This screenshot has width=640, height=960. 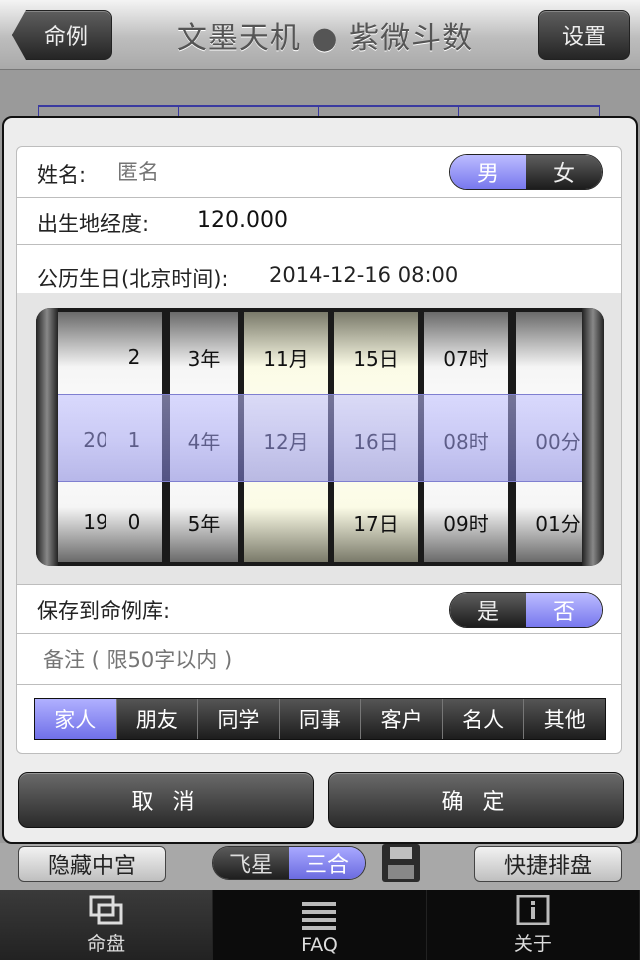 What do you see at coordinates (376, 358) in the screenshot?
I see `picker-cell: 15日` at bounding box center [376, 358].